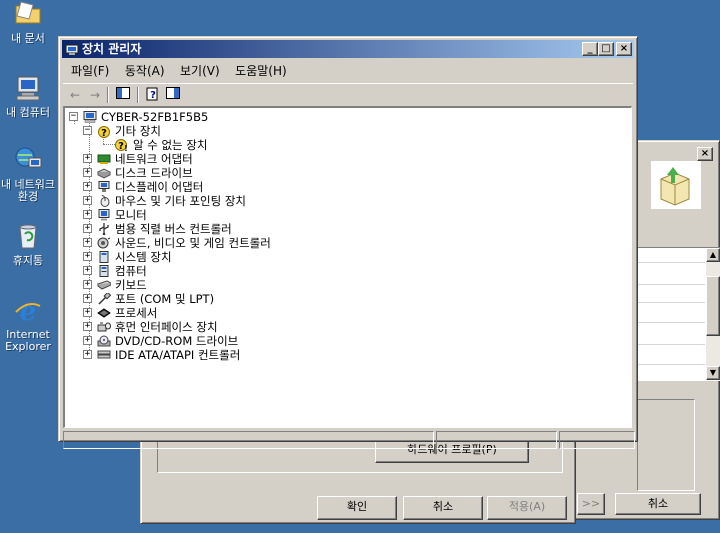 The image size is (720, 533). What do you see at coordinates (104, 243) in the screenshot?
I see `sound-icon` at bounding box center [104, 243].